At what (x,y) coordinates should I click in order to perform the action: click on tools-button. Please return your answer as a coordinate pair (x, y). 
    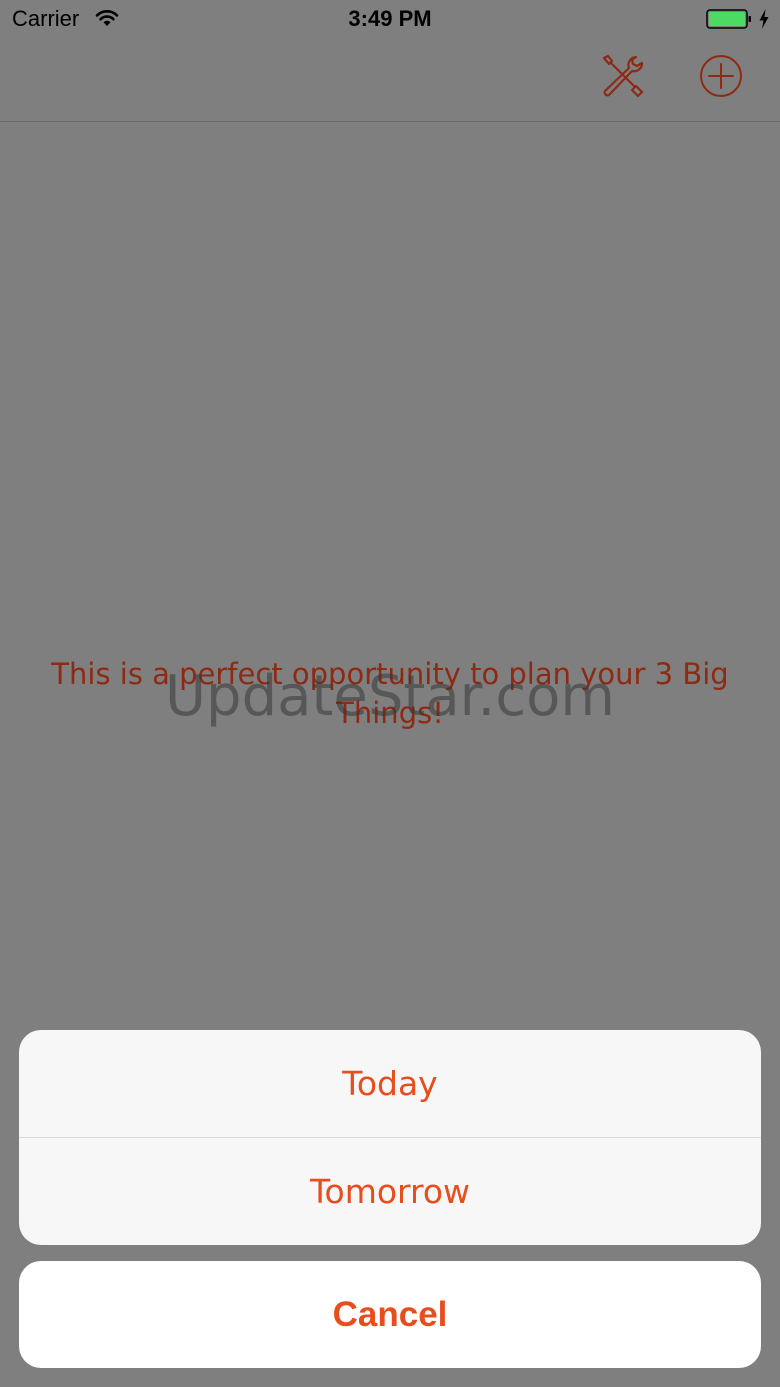
    Looking at the image, I should click on (622, 78).